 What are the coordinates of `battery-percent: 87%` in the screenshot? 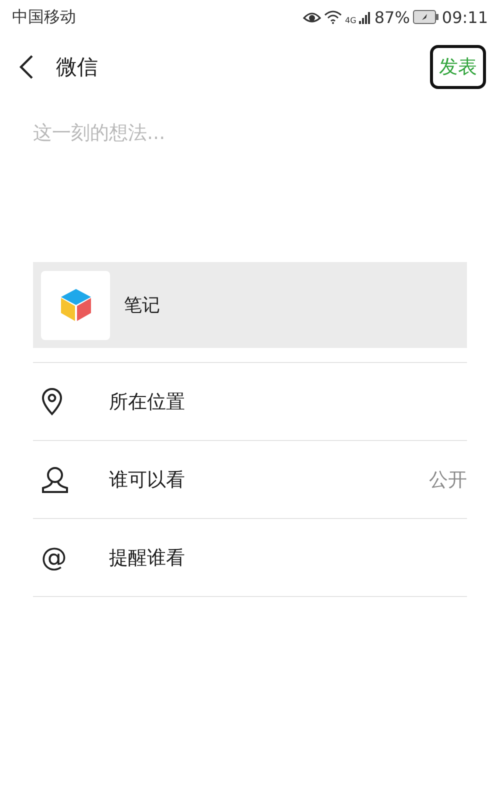 It's located at (392, 17).